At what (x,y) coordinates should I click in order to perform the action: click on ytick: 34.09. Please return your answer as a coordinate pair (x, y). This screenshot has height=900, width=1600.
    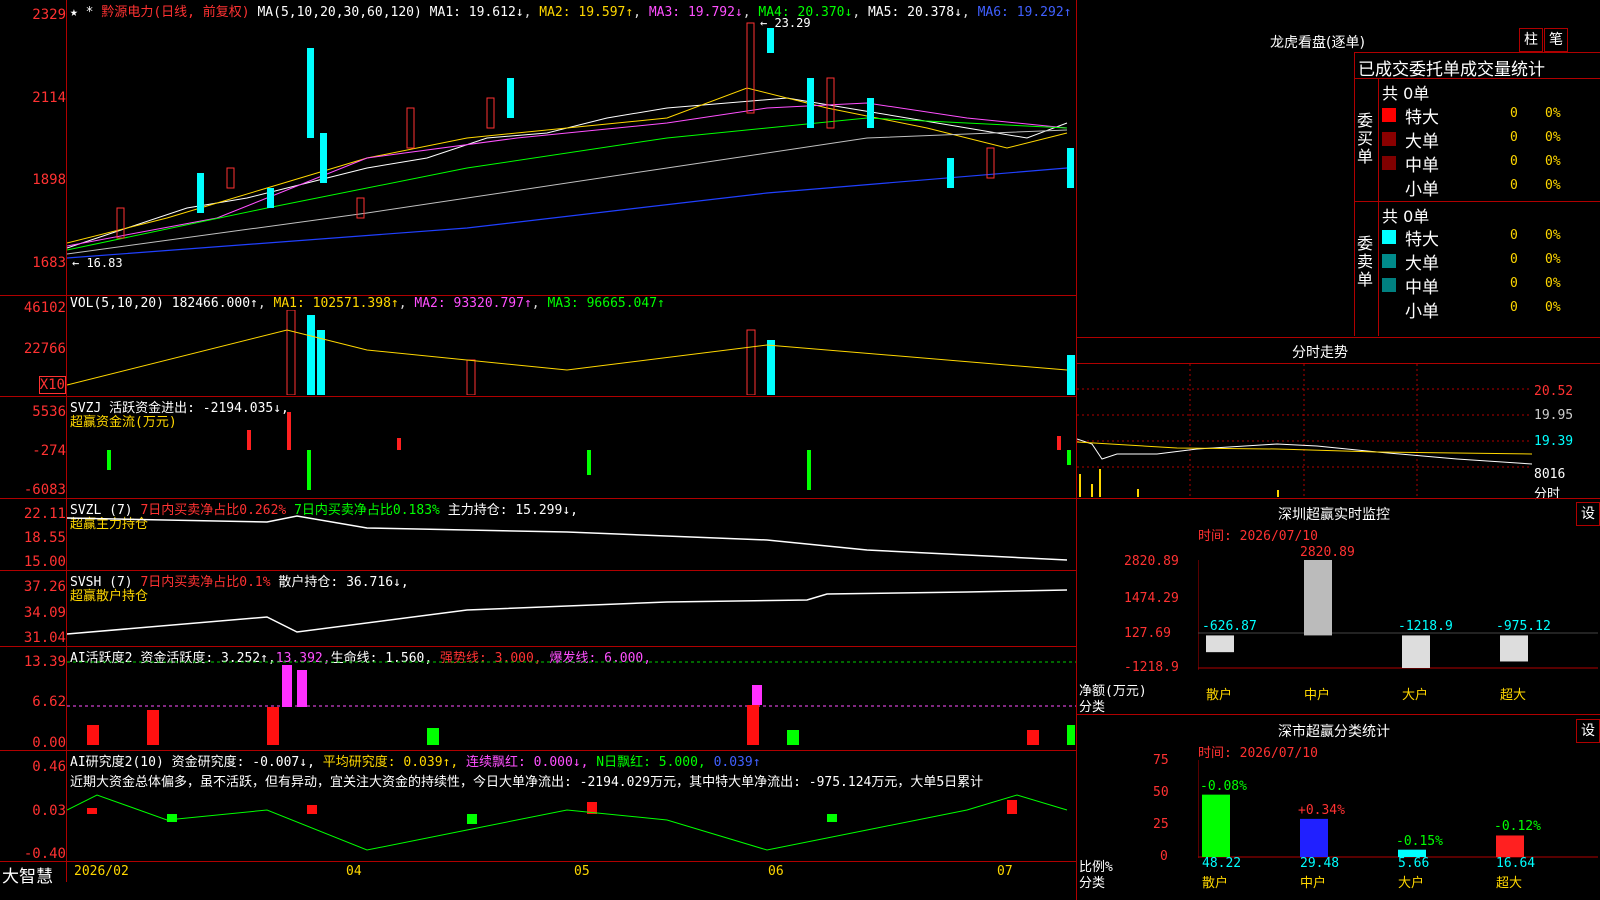
    Looking at the image, I should click on (44, 613).